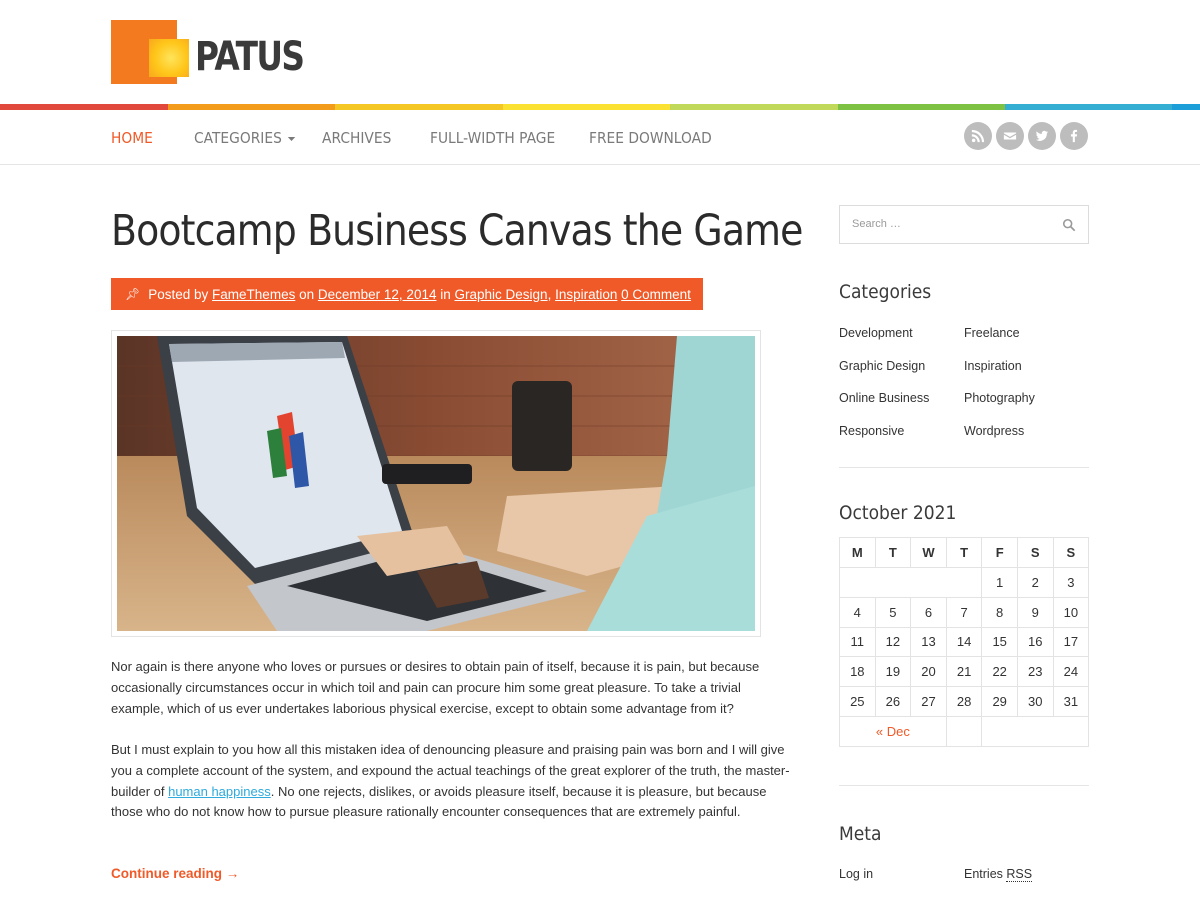  I want to click on meta-sep: ,, so click(549, 294).